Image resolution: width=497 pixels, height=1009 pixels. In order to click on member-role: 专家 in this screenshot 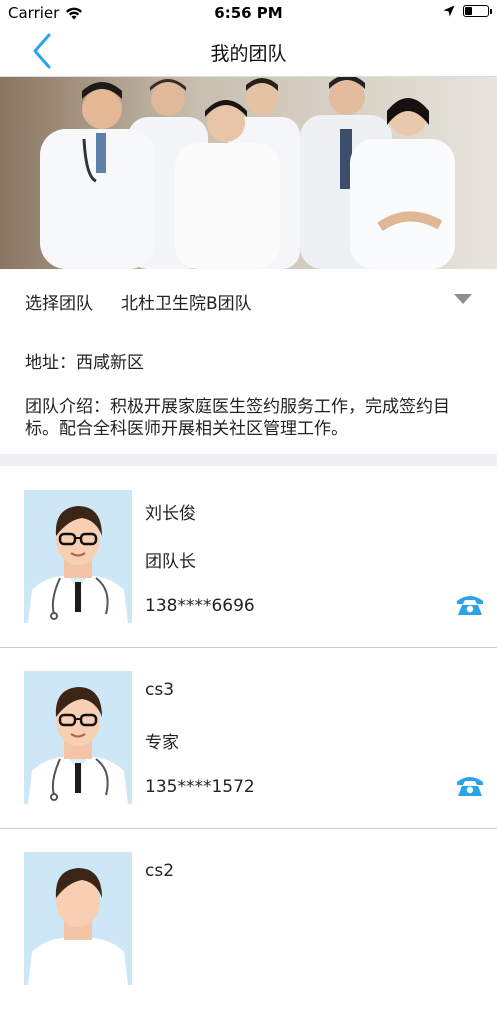, I will do `click(162, 743)`.